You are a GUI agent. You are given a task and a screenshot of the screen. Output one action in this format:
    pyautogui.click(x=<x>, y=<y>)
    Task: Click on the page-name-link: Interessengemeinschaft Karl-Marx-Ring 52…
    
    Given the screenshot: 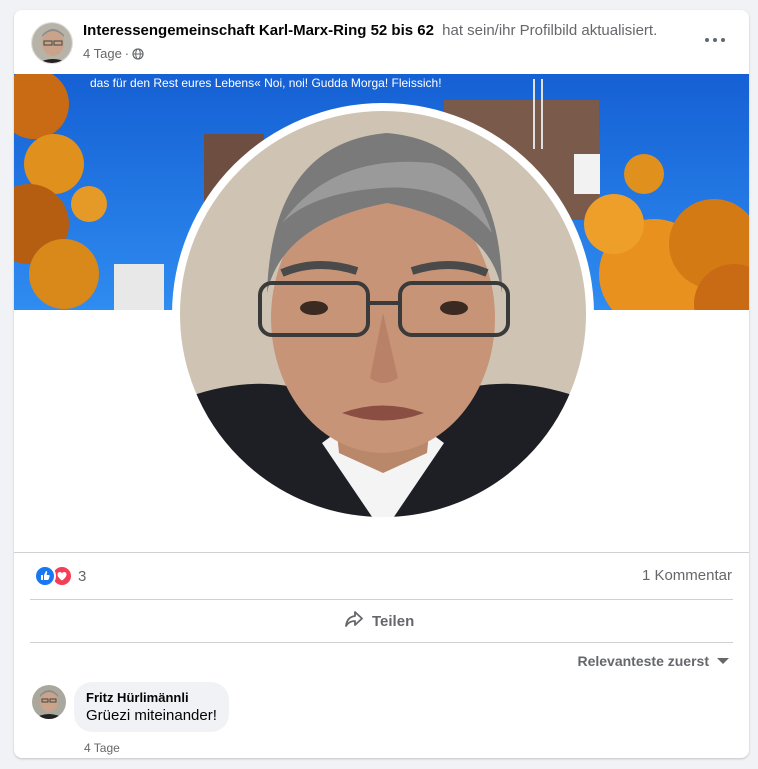 What is the action you would take?
    pyautogui.click(x=258, y=30)
    